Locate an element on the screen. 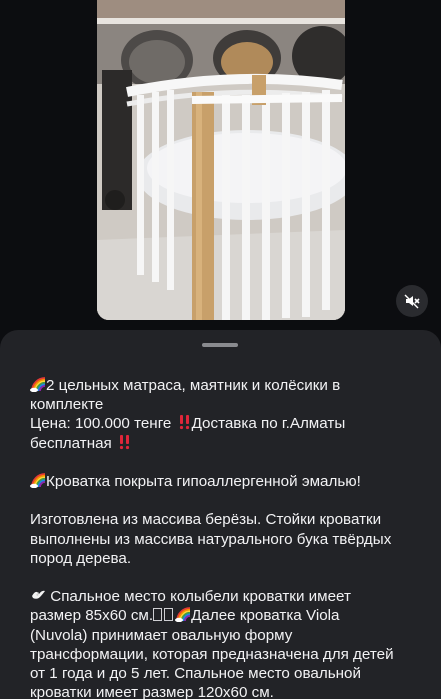 This screenshot has width=441, height=699. caption-line: Кроватка покрыта гипоаллергенной эмалью! is located at coordinates (227, 481).